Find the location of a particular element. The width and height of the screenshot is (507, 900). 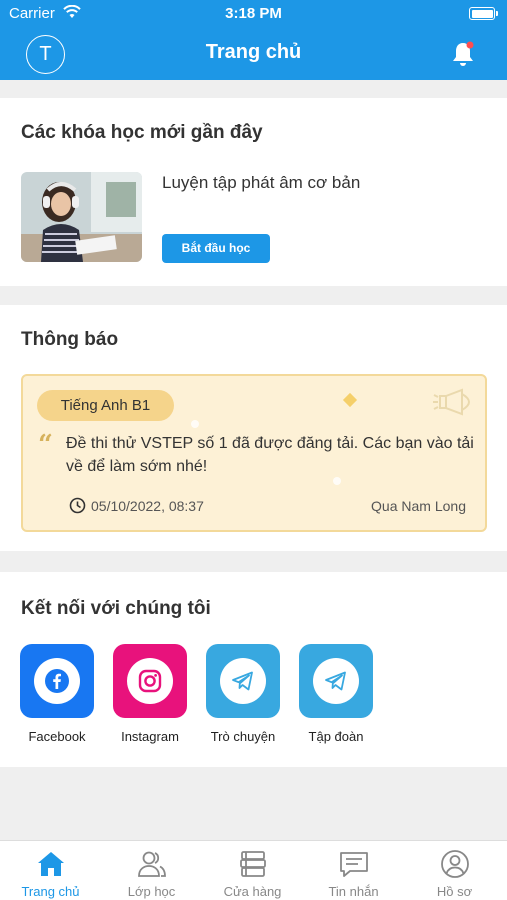

notification-author: Qua Nam Long is located at coordinates (418, 506).